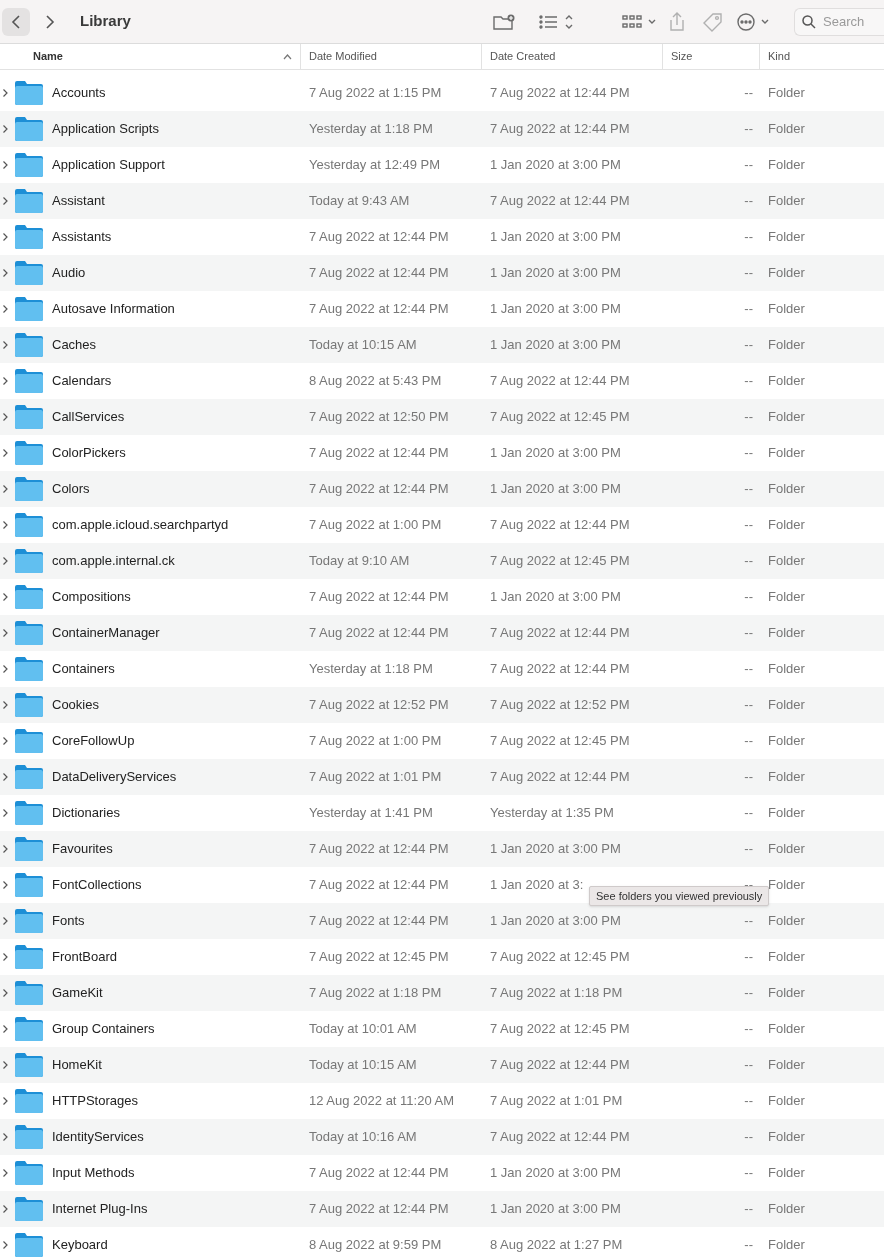  I want to click on date-created: 7 Aug 2022 at 1:18 PM, so click(556, 993).